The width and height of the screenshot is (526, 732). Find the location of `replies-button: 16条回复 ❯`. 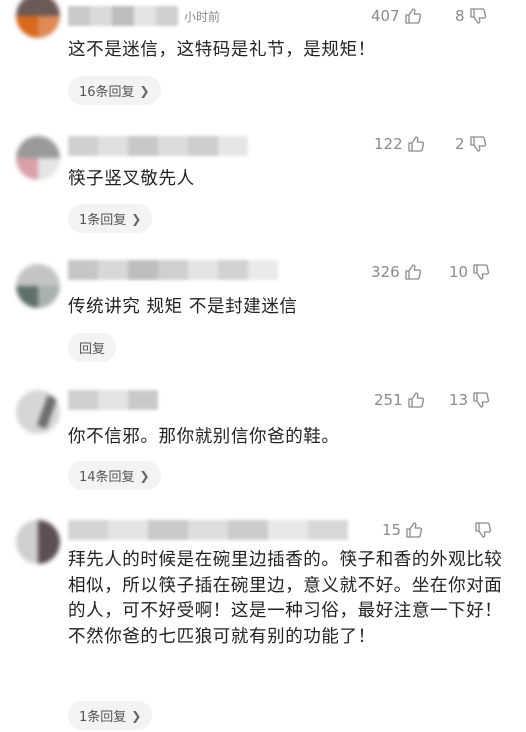

replies-button: 16条回复 ❯ is located at coordinates (114, 90).